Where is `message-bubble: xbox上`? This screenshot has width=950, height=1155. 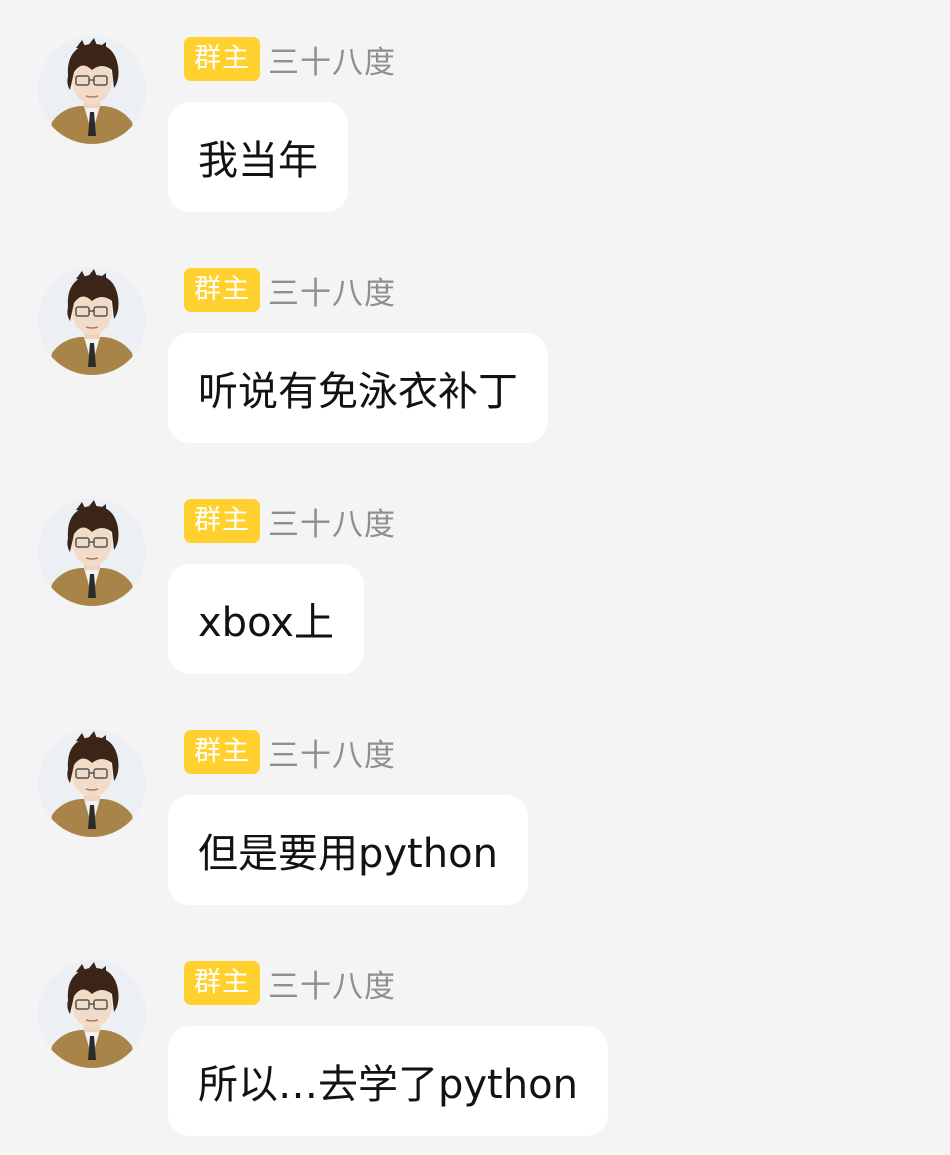 message-bubble: xbox上 is located at coordinates (266, 619).